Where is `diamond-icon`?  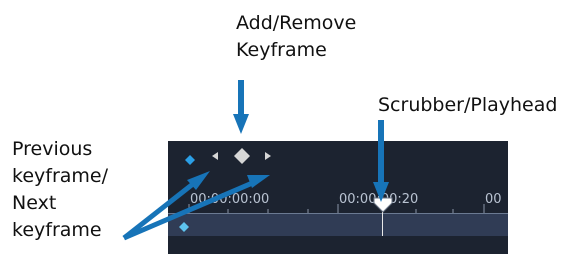 diamond-icon is located at coordinates (242, 156).